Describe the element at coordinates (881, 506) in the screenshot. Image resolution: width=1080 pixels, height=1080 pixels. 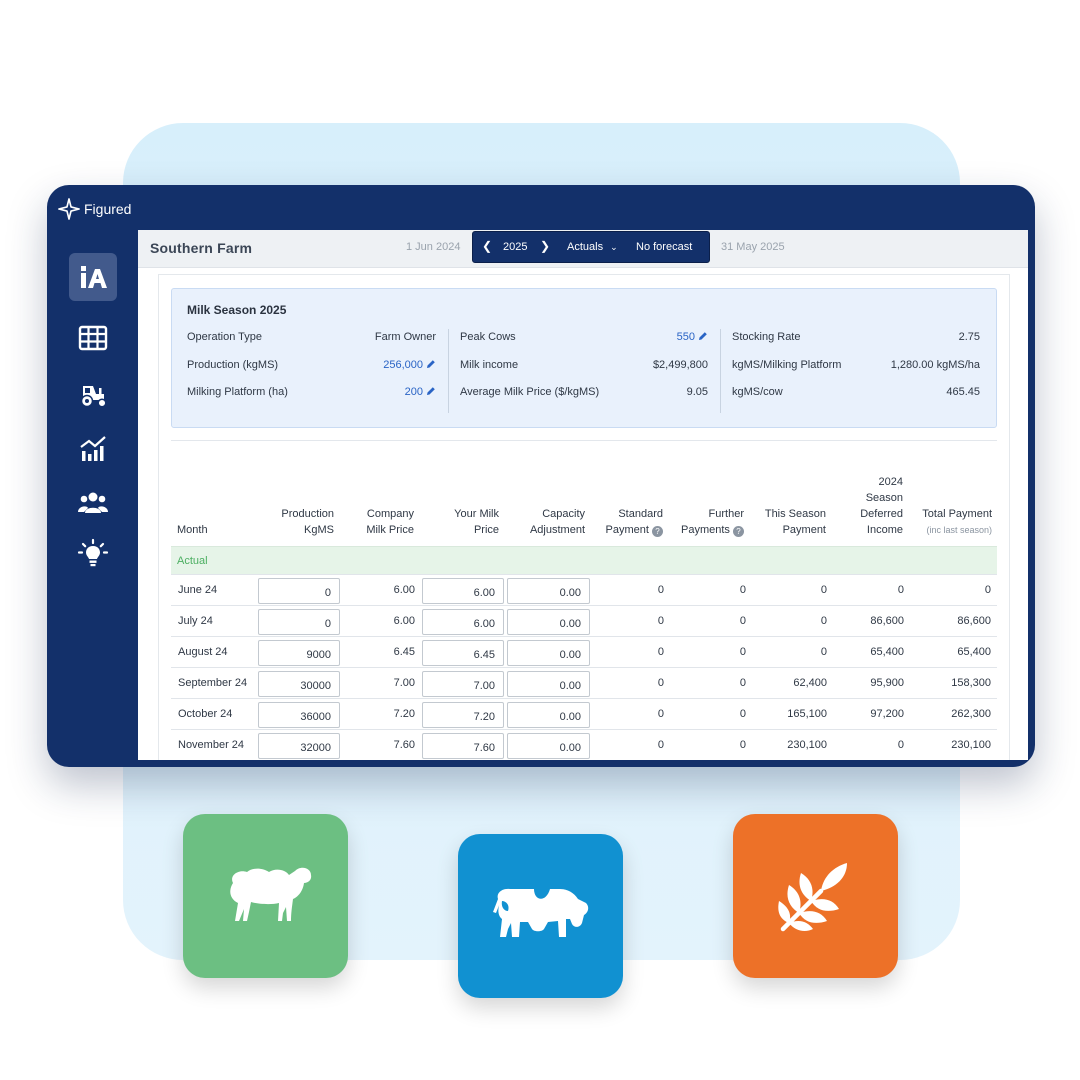
I see `header-deferred-income: 2024 Season Deferred Income` at that location.